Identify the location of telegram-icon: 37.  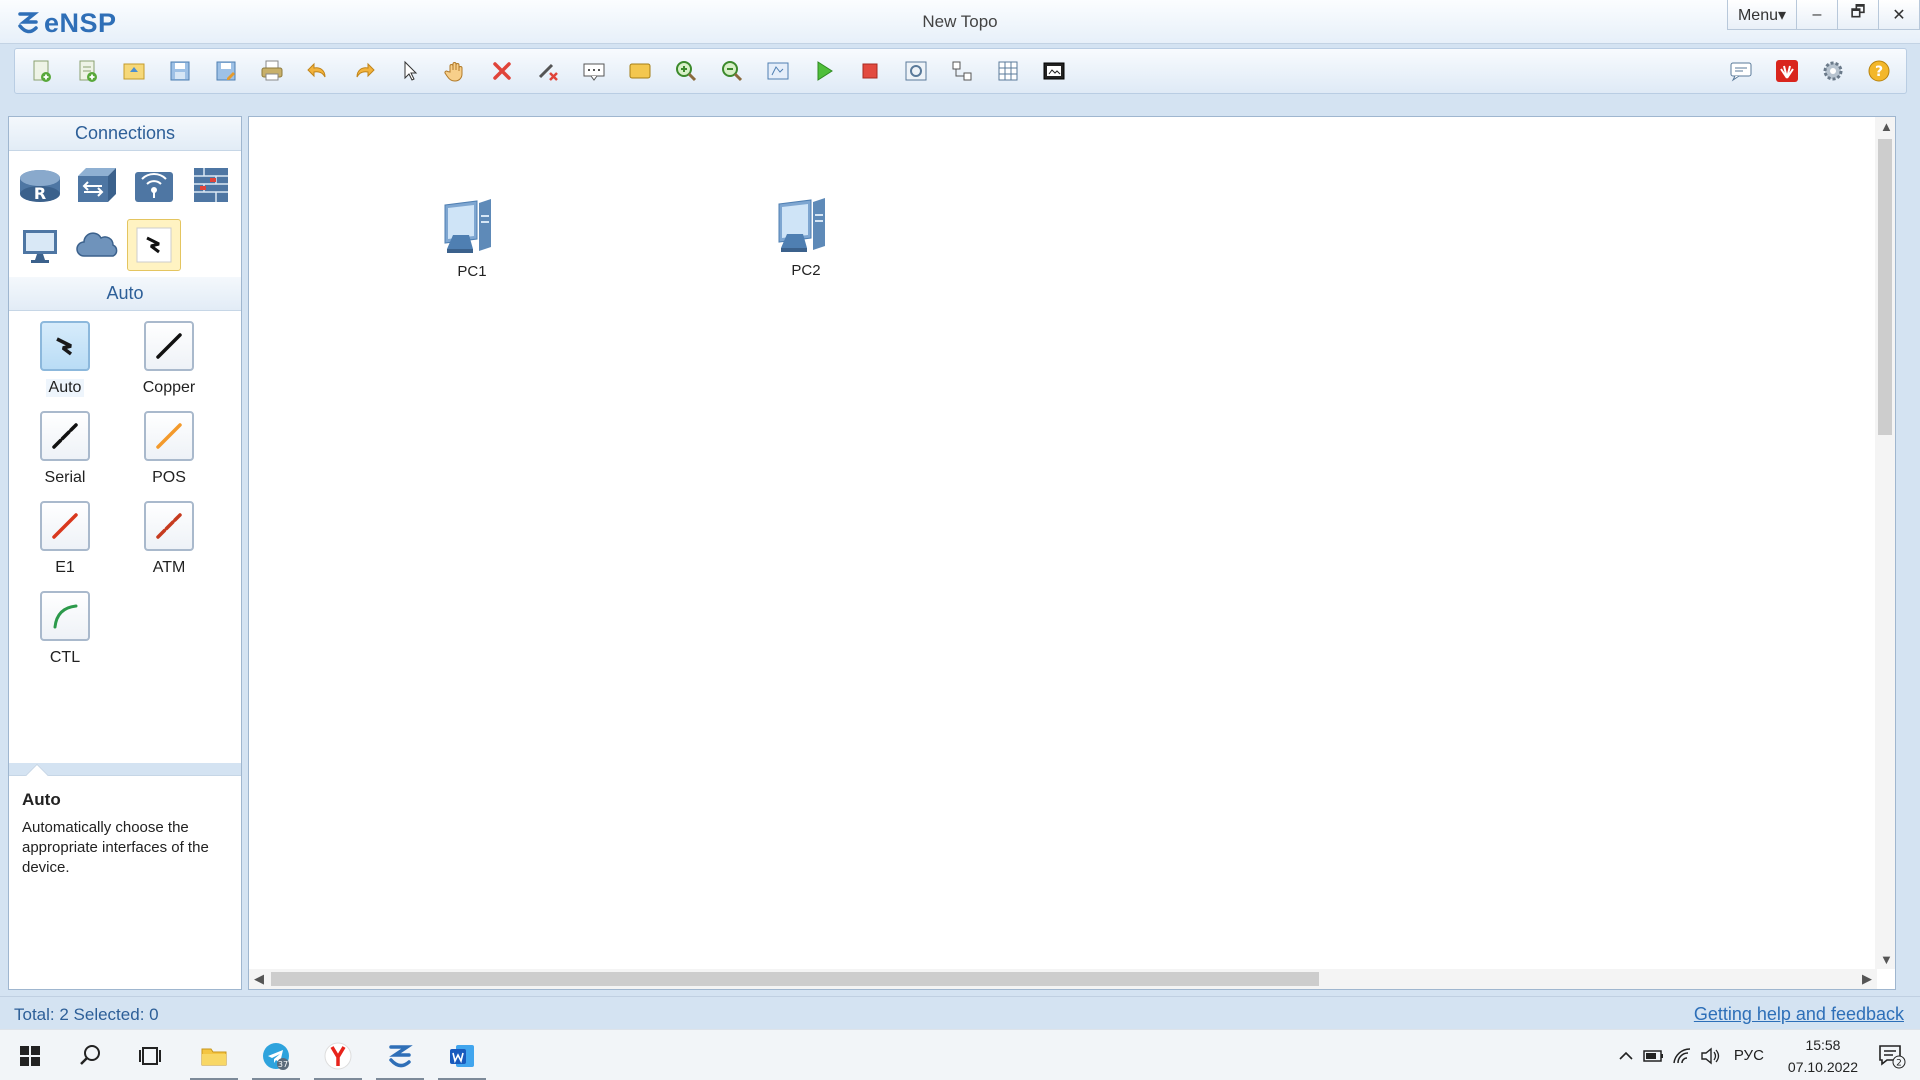
(276, 1056).